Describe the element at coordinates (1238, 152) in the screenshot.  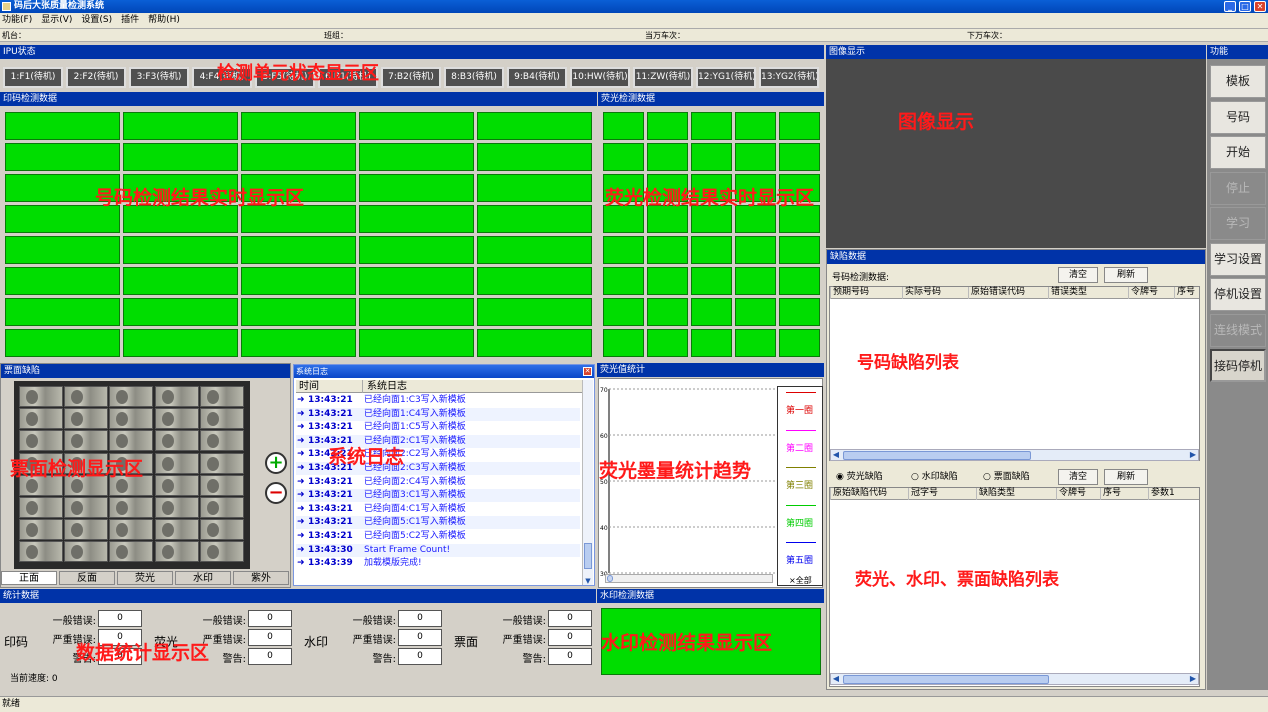
I see `function-button: 开始` at that location.